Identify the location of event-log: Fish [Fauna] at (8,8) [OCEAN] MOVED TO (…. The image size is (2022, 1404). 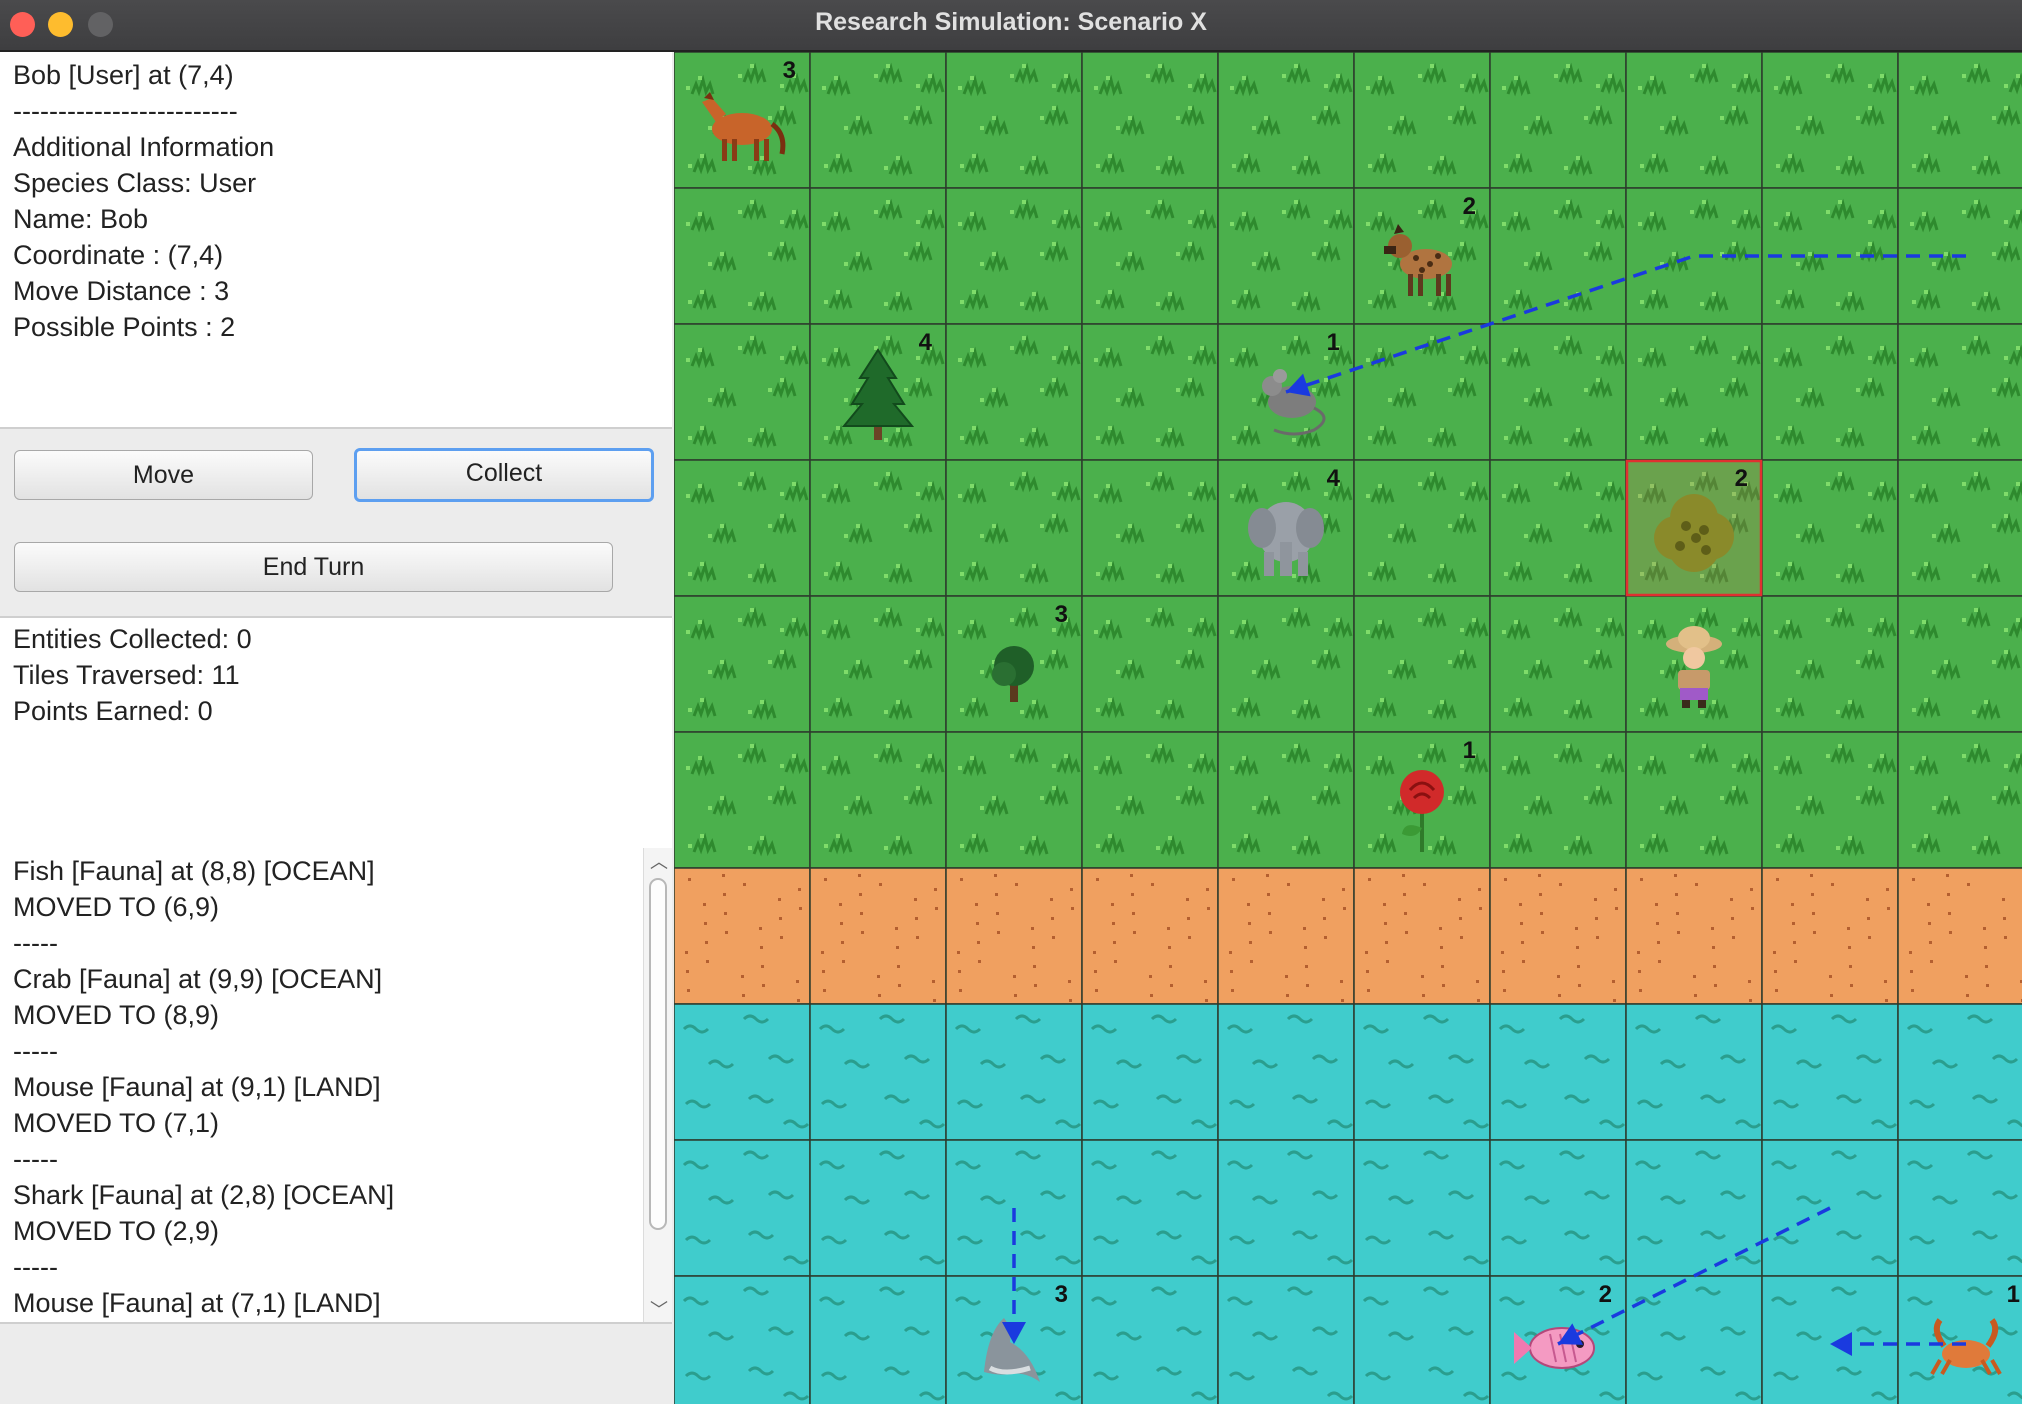
(336, 1086).